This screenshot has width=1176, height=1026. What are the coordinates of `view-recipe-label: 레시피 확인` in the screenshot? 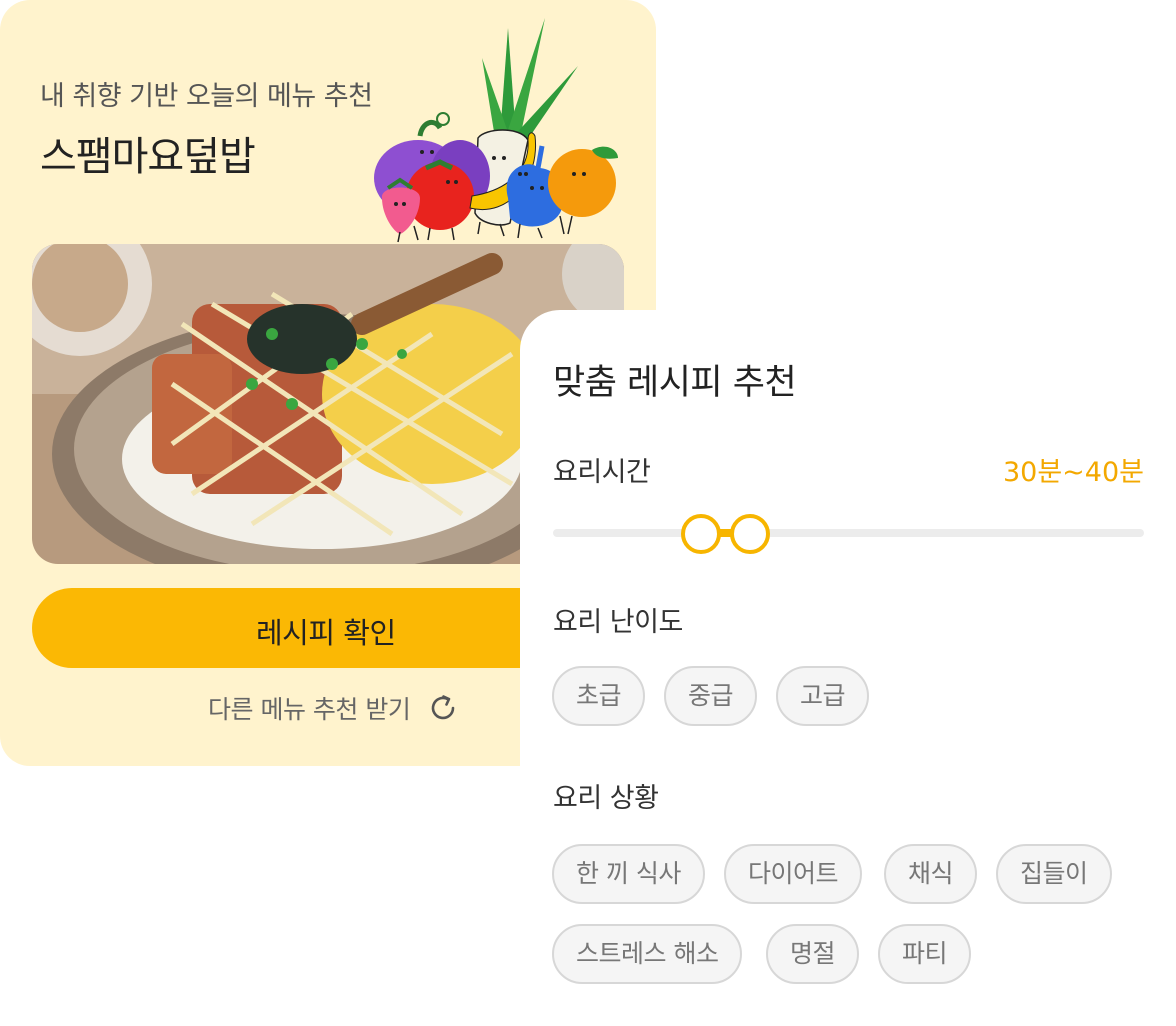 It's located at (326, 633).